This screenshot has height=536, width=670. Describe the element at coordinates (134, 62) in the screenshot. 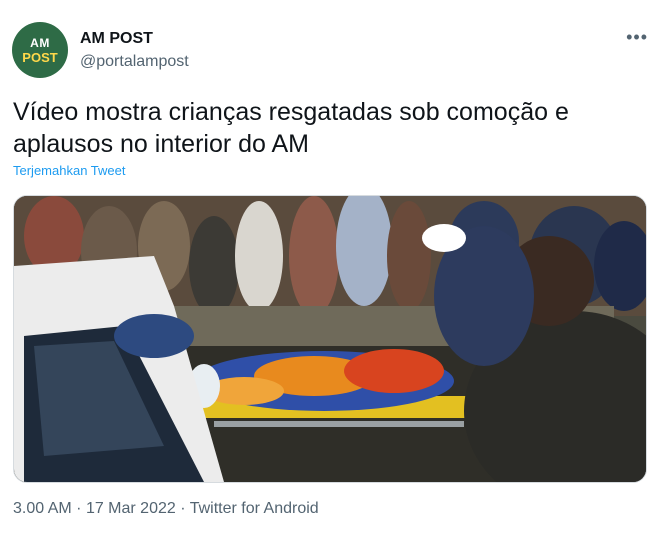

I see `author-handle: @portalampost` at that location.